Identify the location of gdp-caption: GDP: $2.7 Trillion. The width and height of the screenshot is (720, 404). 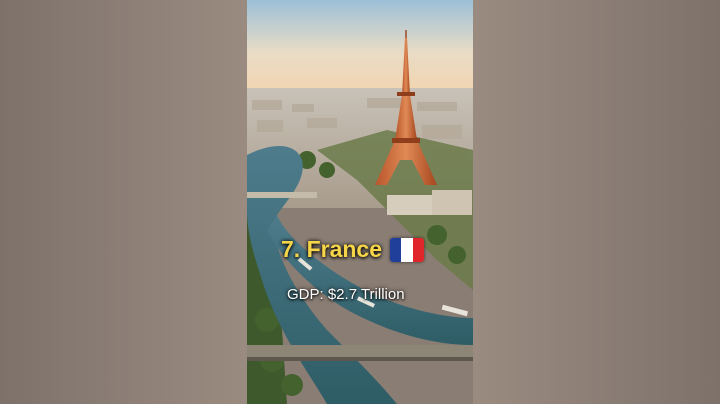
(346, 294).